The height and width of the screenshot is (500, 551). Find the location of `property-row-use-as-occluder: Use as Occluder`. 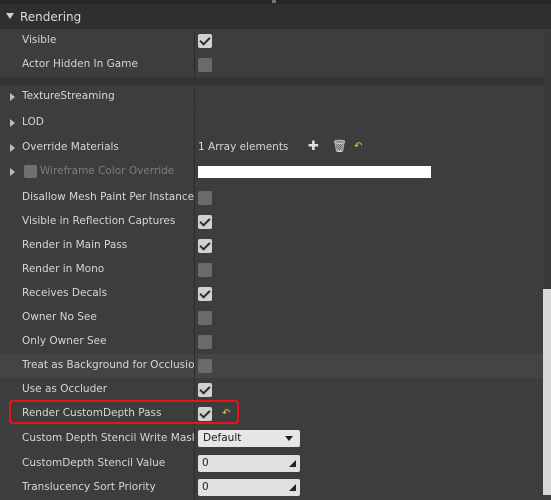

property-row-use-as-occluder: Use as Occluder is located at coordinates (271, 390).